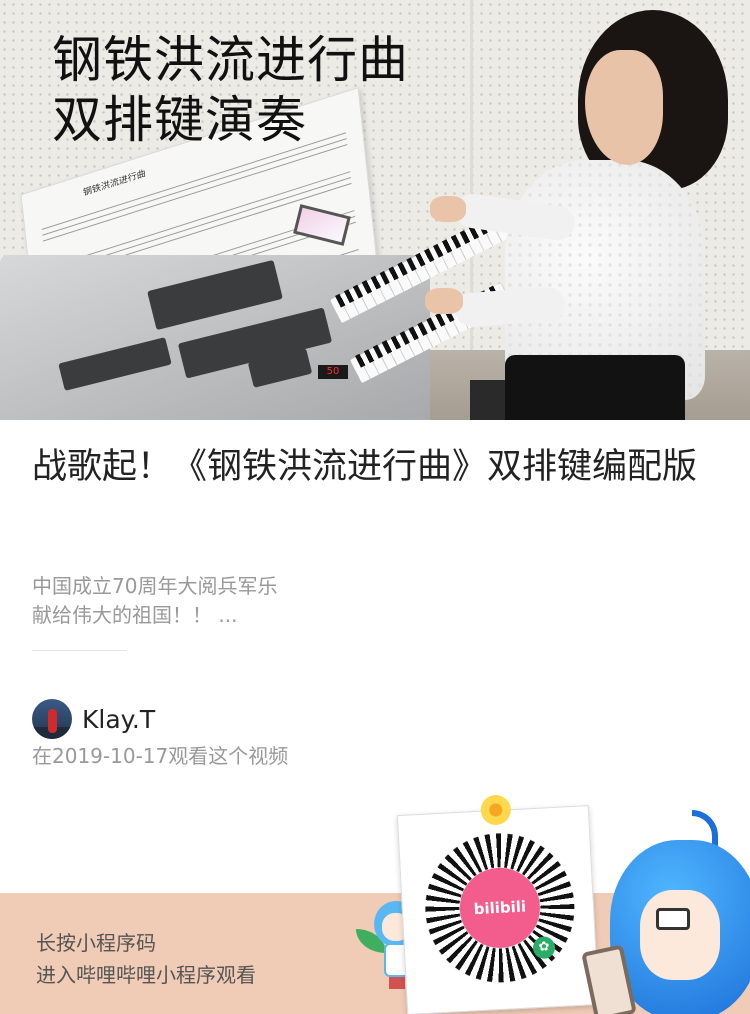 Image resolution: width=750 pixels, height=1014 pixels. I want to click on player-hand-right, so click(448, 209).